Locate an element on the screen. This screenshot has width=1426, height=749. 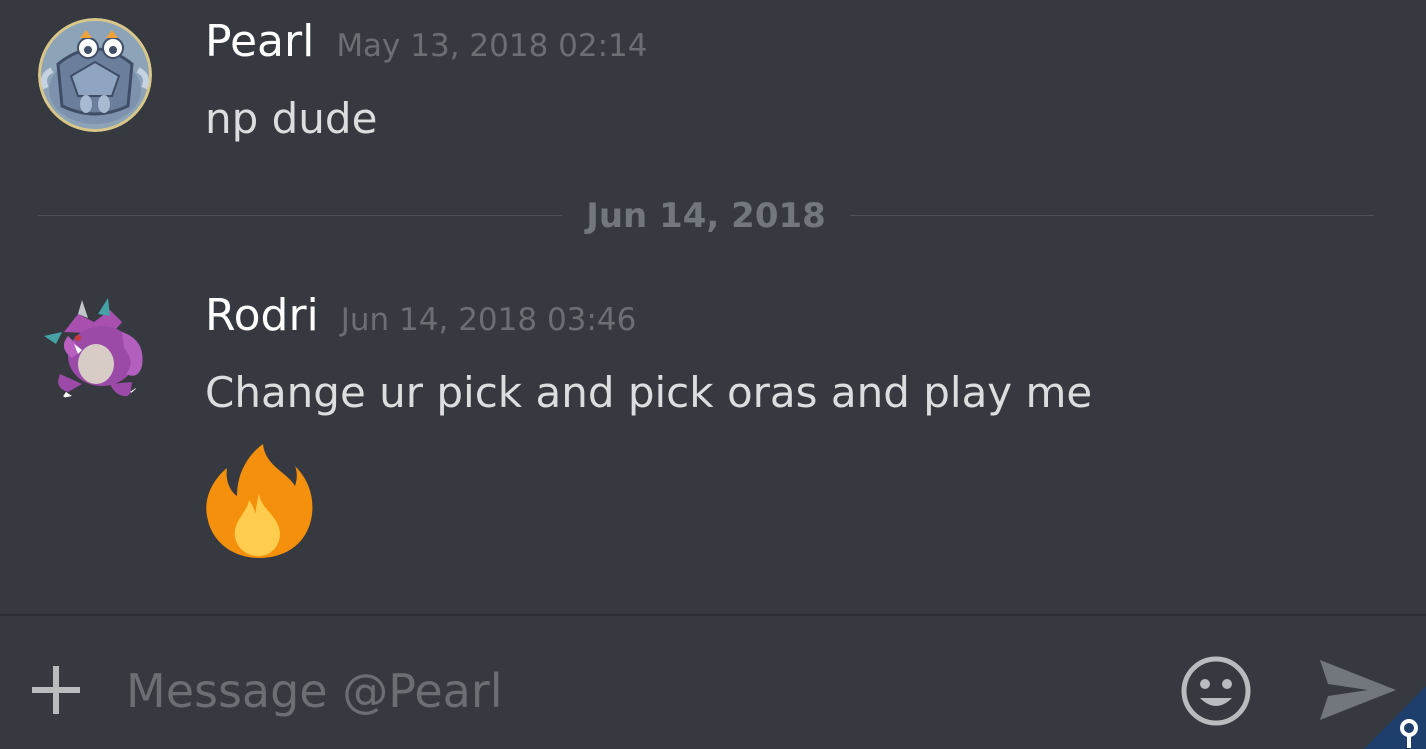
plus-icon is located at coordinates (56, 690).